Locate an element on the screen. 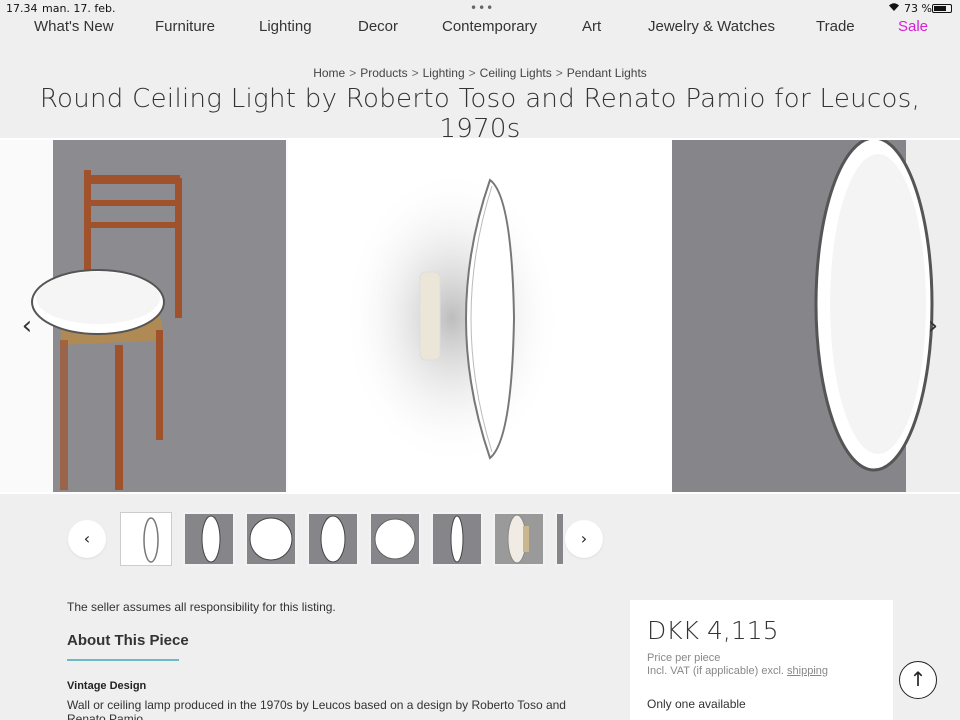 Image resolution: width=960 pixels, height=720 pixels. breadcrumb-ceiling-lights: Ceiling Lights is located at coordinates (516, 73).